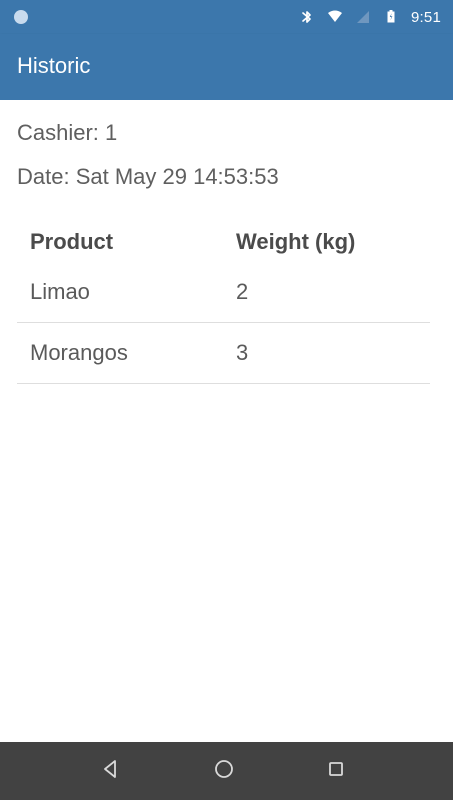 This screenshot has height=800, width=453. What do you see at coordinates (60, 291) in the screenshot?
I see `product-cell: Limao` at bounding box center [60, 291].